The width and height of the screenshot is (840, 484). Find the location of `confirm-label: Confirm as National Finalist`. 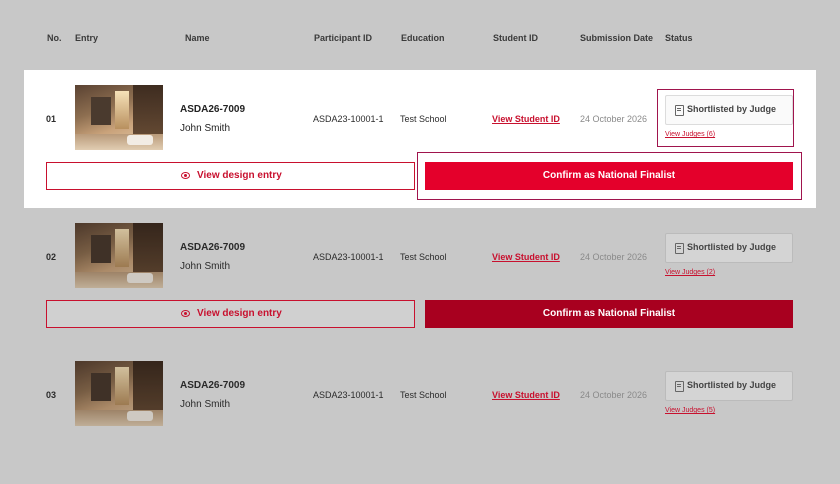

confirm-label: Confirm as National Finalist is located at coordinates (609, 313).